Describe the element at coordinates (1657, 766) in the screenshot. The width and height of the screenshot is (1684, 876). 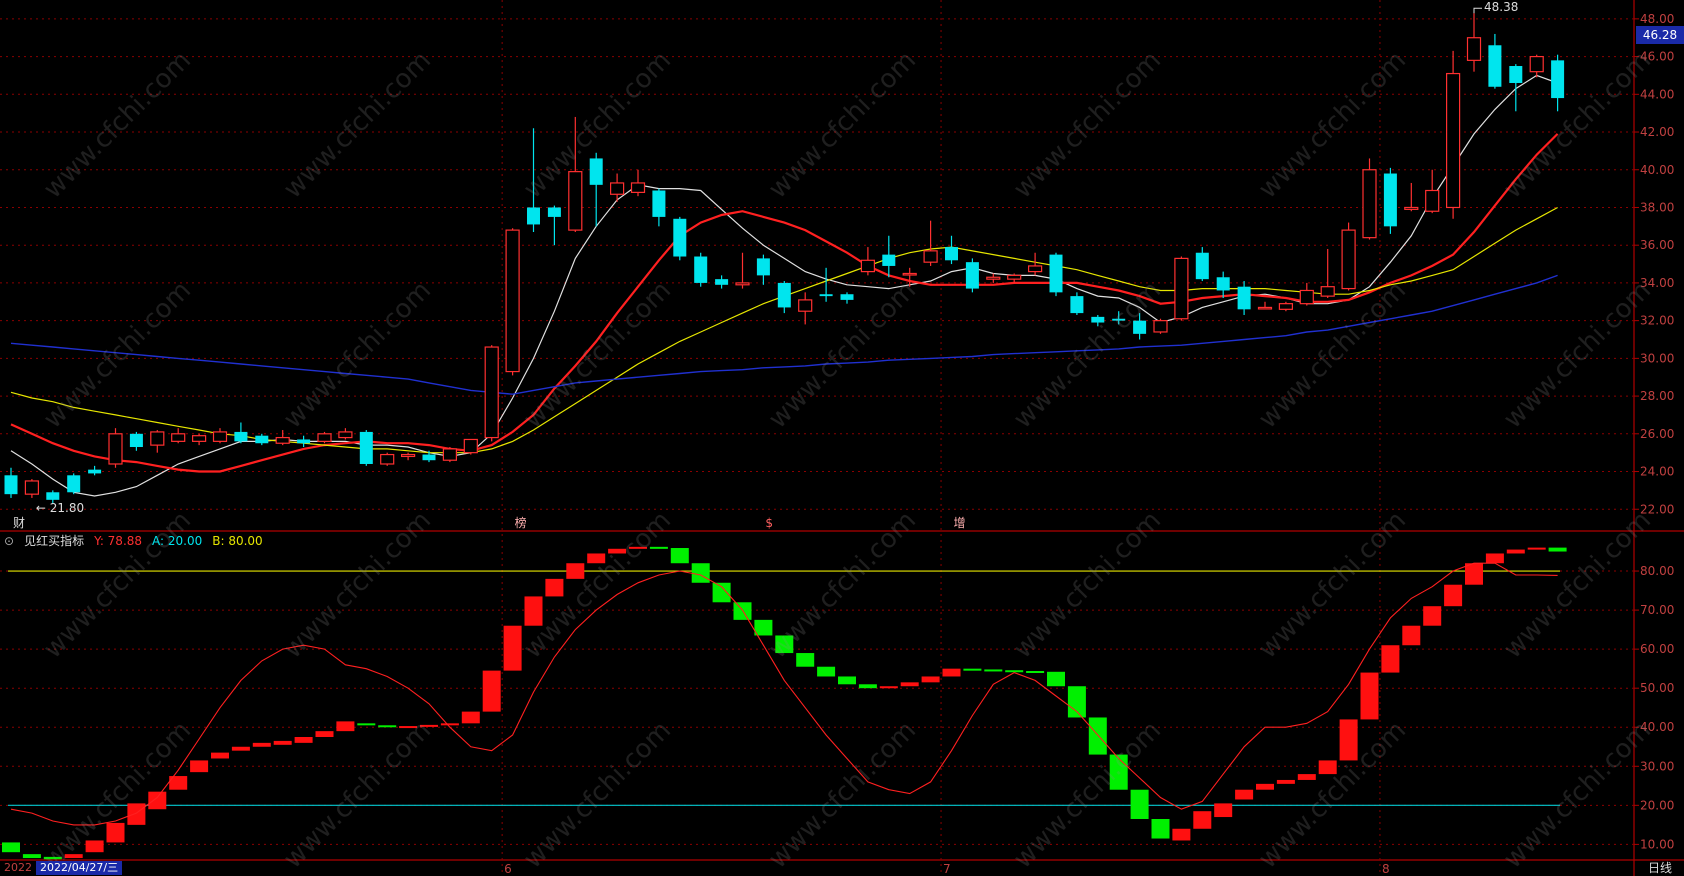
I see `ind-y-tick-label: 30.00` at that location.